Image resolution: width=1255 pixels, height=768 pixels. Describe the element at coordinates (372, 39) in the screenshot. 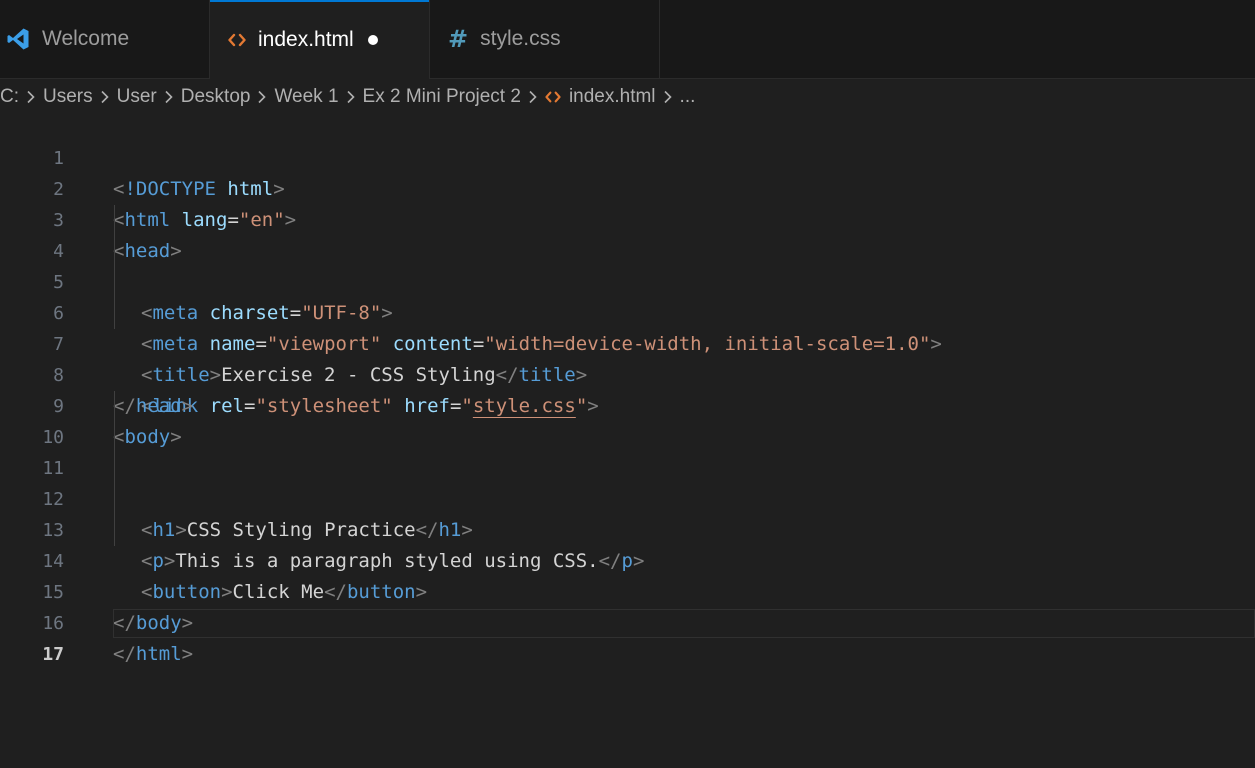

I see `unsaved-dot-icon` at that location.